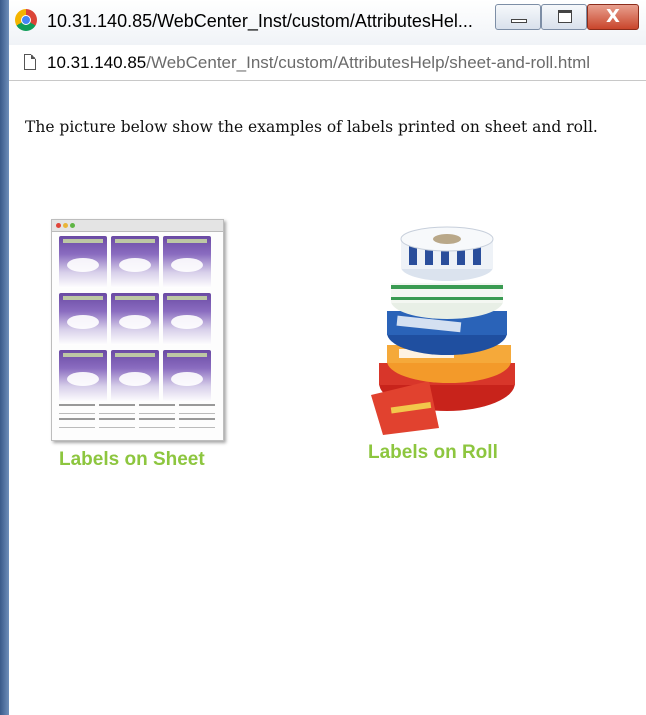  What do you see at coordinates (132, 459) in the screenshot?
I see `caption-labels-on-sheet: Labels on Sheet` at bounding box center [132, 459].